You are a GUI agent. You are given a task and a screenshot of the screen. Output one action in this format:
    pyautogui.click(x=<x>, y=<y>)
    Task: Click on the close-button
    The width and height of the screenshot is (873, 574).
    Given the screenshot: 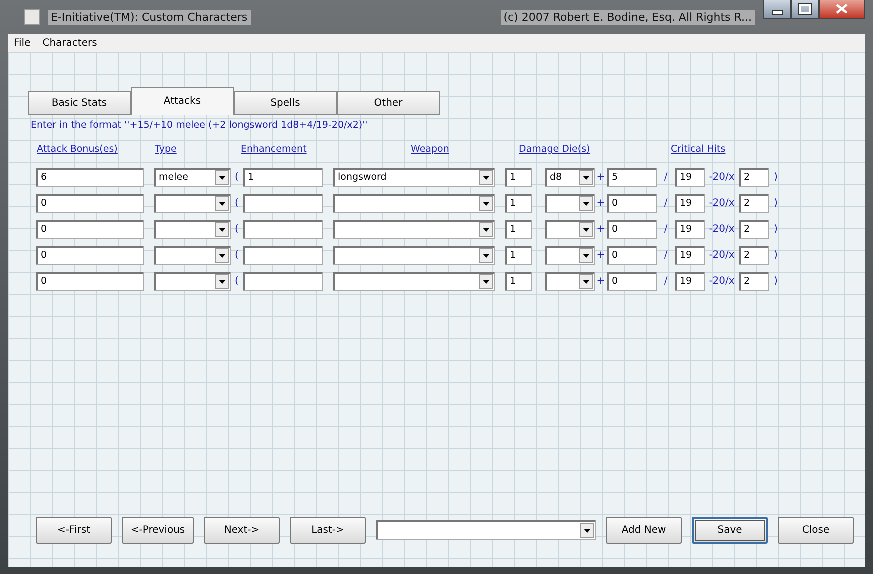 What is the action you would take?
    pyautogui.click(x=842, y=9)
    